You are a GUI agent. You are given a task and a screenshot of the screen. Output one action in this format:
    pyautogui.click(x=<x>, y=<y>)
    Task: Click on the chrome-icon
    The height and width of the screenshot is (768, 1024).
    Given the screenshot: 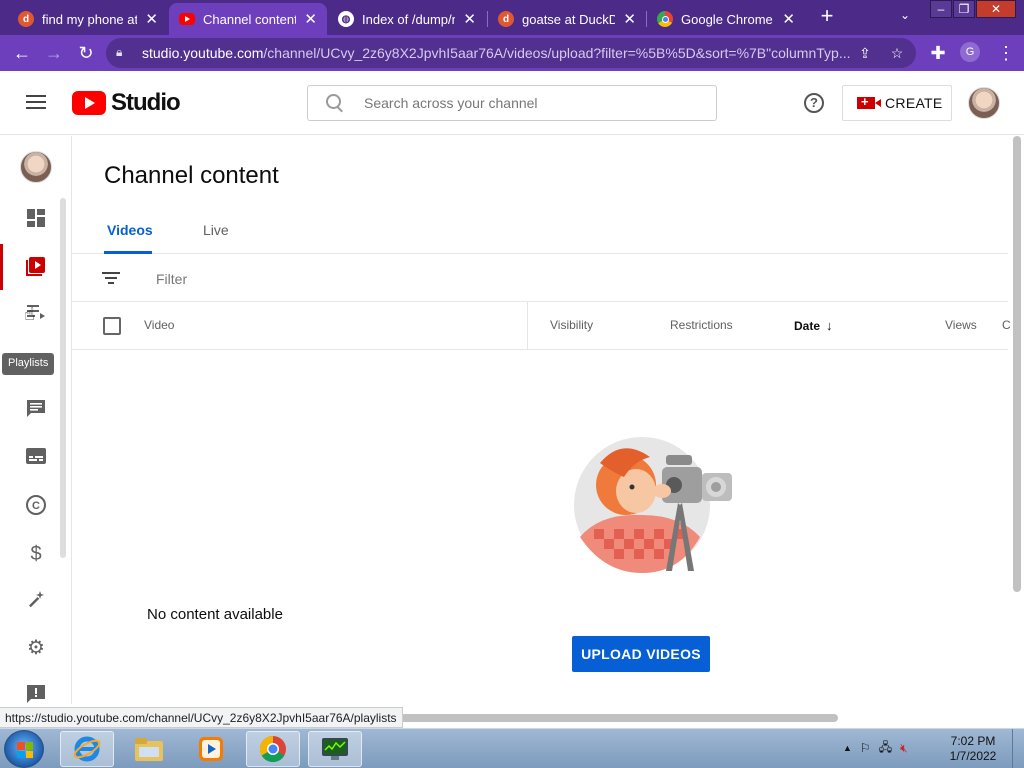 What is the action you would take?
    pyautogui.click(x=273, y=749)
    